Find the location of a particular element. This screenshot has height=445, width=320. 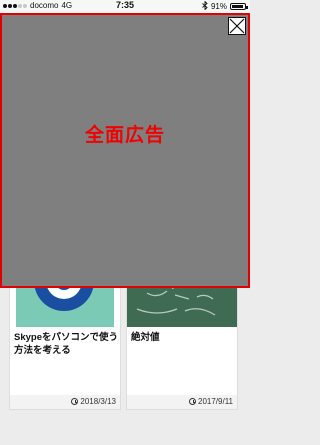

close-ad-button is located at coordinates (237, 26).